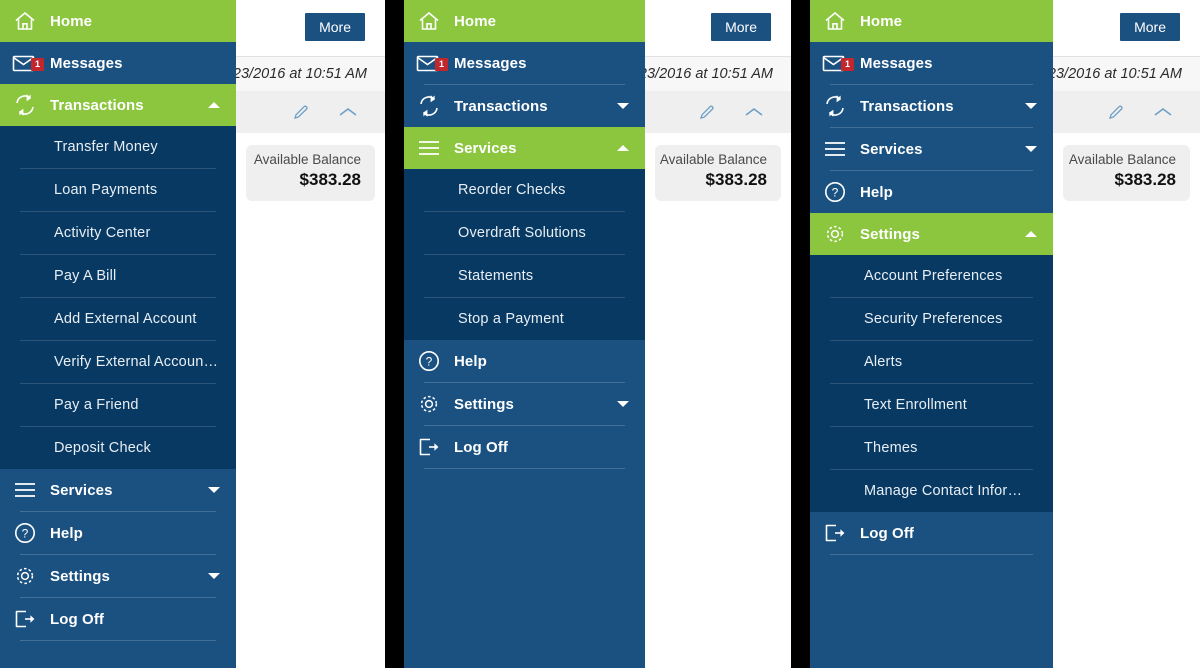 This screenshot has width=1200, height=668. Describe the element at coordinates (524, 319) in the screenshot. I see `sidebar-subitem-stop-a-payment: Stop a Payment` at that location.